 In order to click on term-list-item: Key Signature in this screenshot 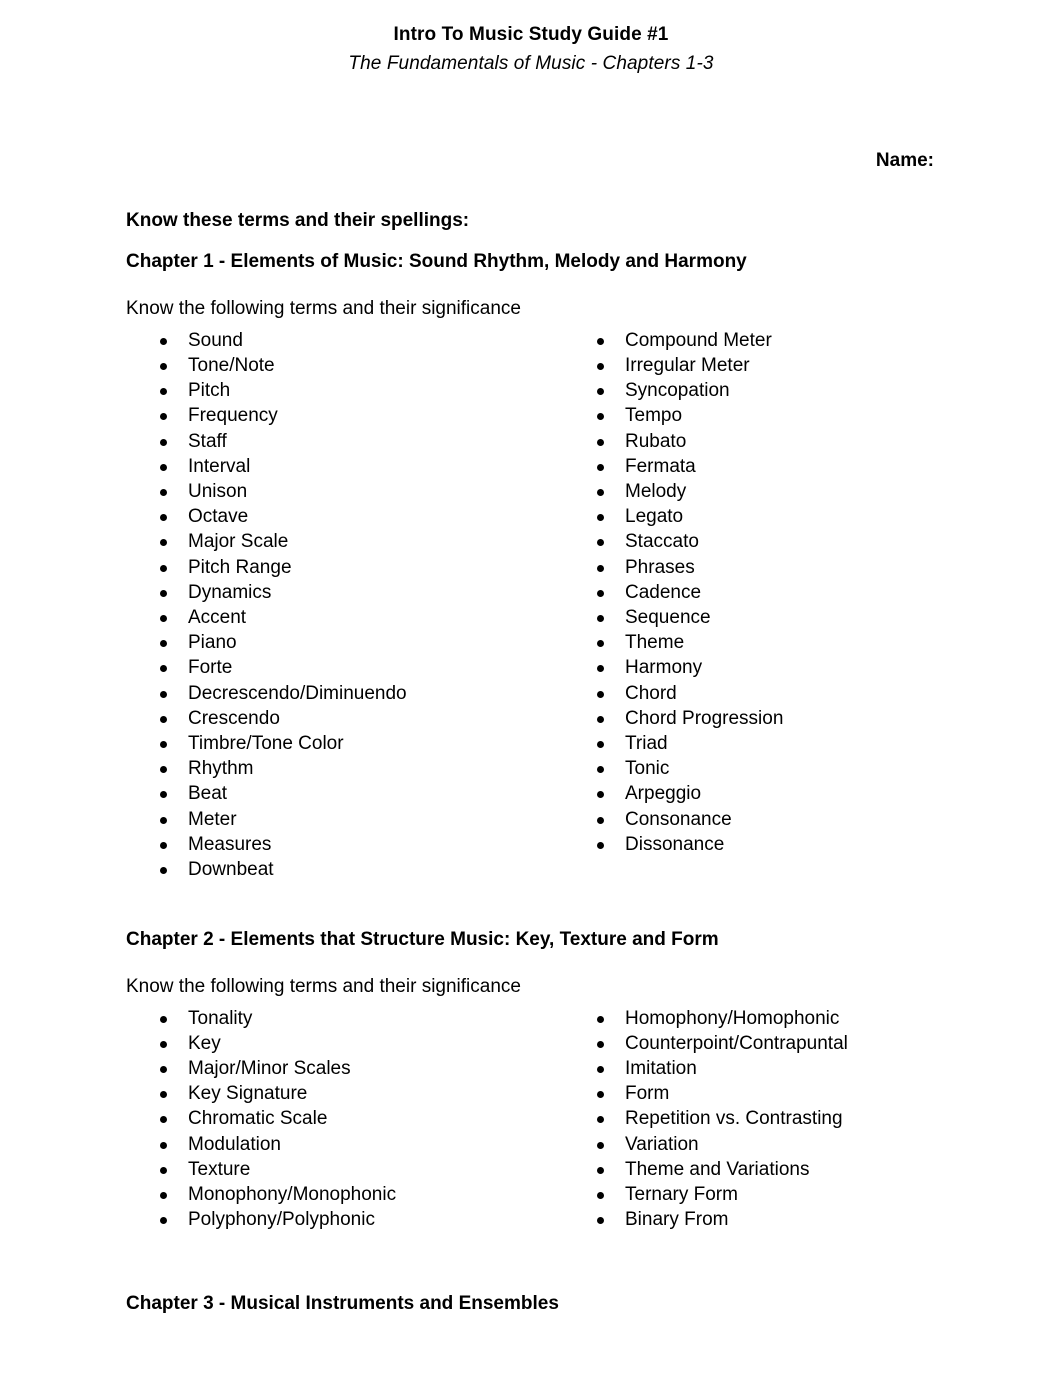, I will do `click(344, 1093)`.